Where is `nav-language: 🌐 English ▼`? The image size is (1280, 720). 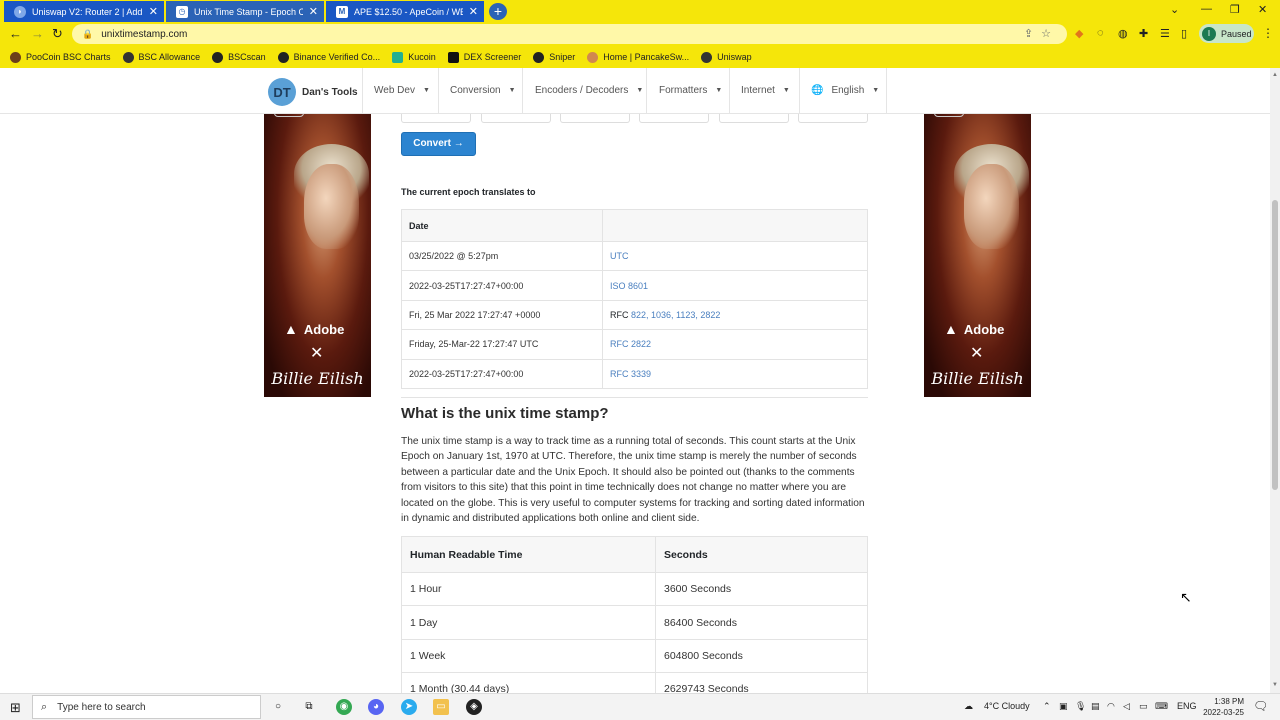 nav-language: 🌐 English ▼ is located at coordinates (845, 90).